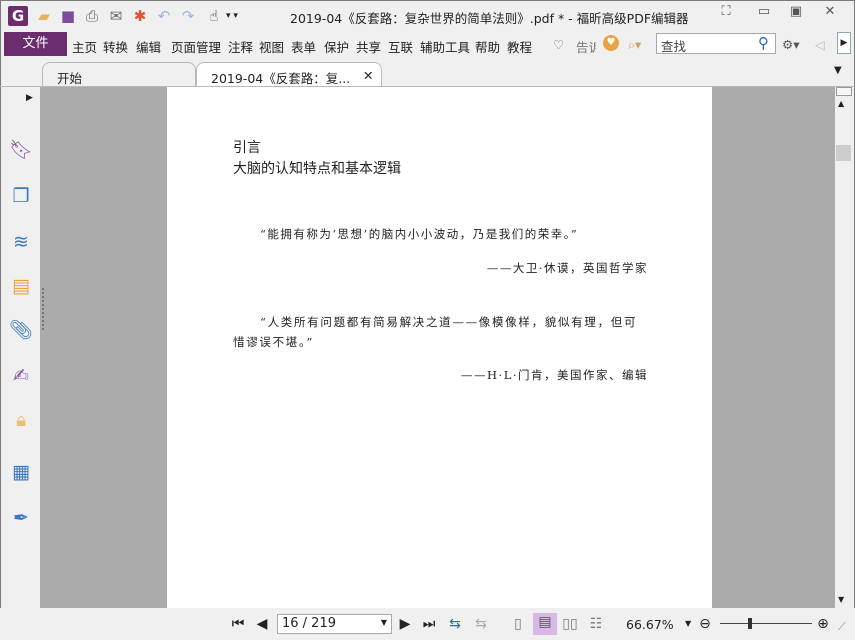 This screenshot has height=640, width=855. I want to click on page-number-input: 16 / 219 ▼, so click(334, 624).